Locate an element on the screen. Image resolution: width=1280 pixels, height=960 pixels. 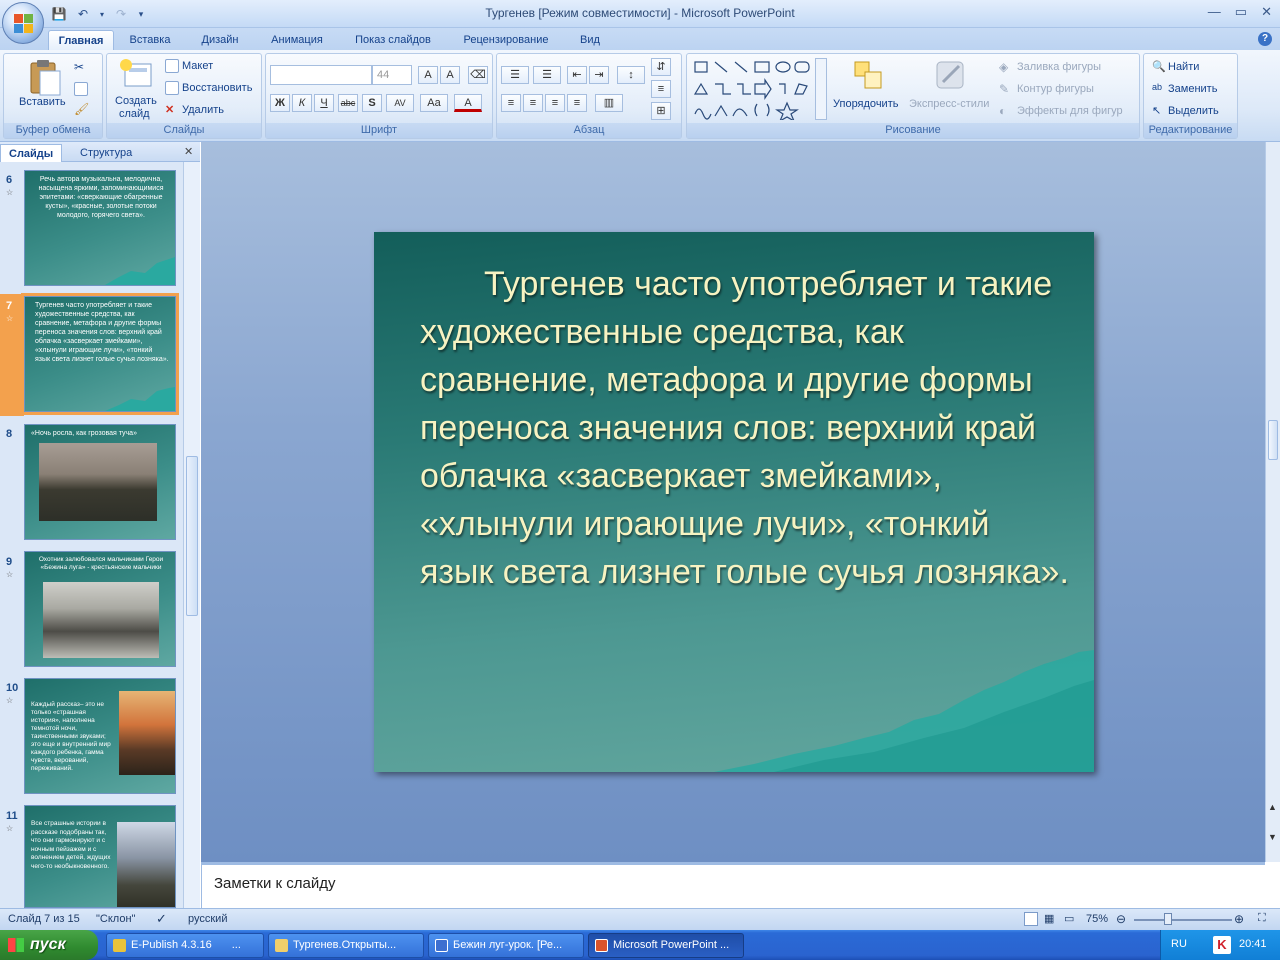
font-size-combo: 44 is located at coordinates (392, 75).